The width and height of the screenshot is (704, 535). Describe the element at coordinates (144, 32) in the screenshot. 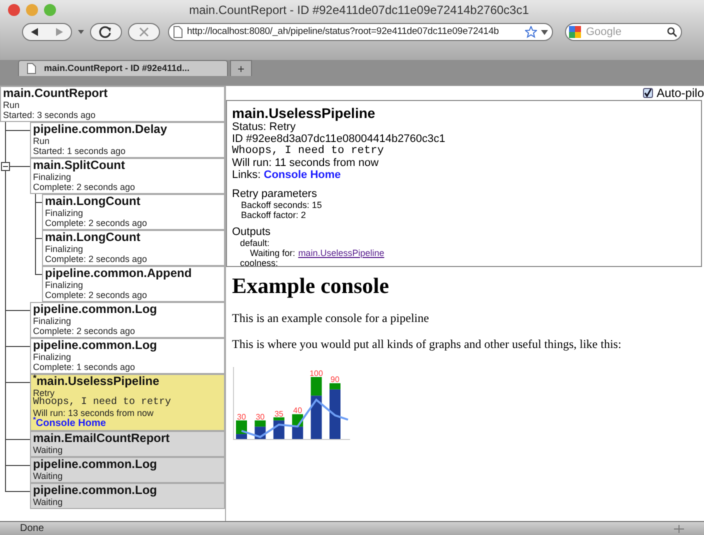

I see `stop-button` at that location.